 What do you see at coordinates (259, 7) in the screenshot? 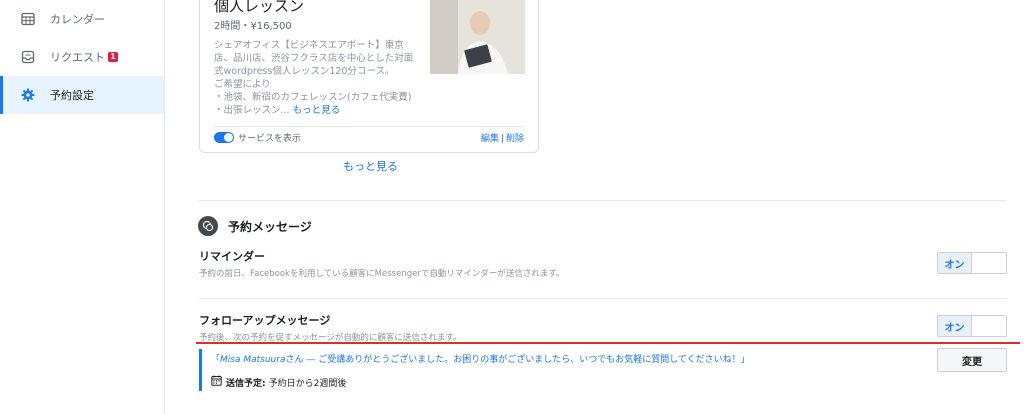
I see `service-title: 個人レッスン` at bounding box center [259, 7].